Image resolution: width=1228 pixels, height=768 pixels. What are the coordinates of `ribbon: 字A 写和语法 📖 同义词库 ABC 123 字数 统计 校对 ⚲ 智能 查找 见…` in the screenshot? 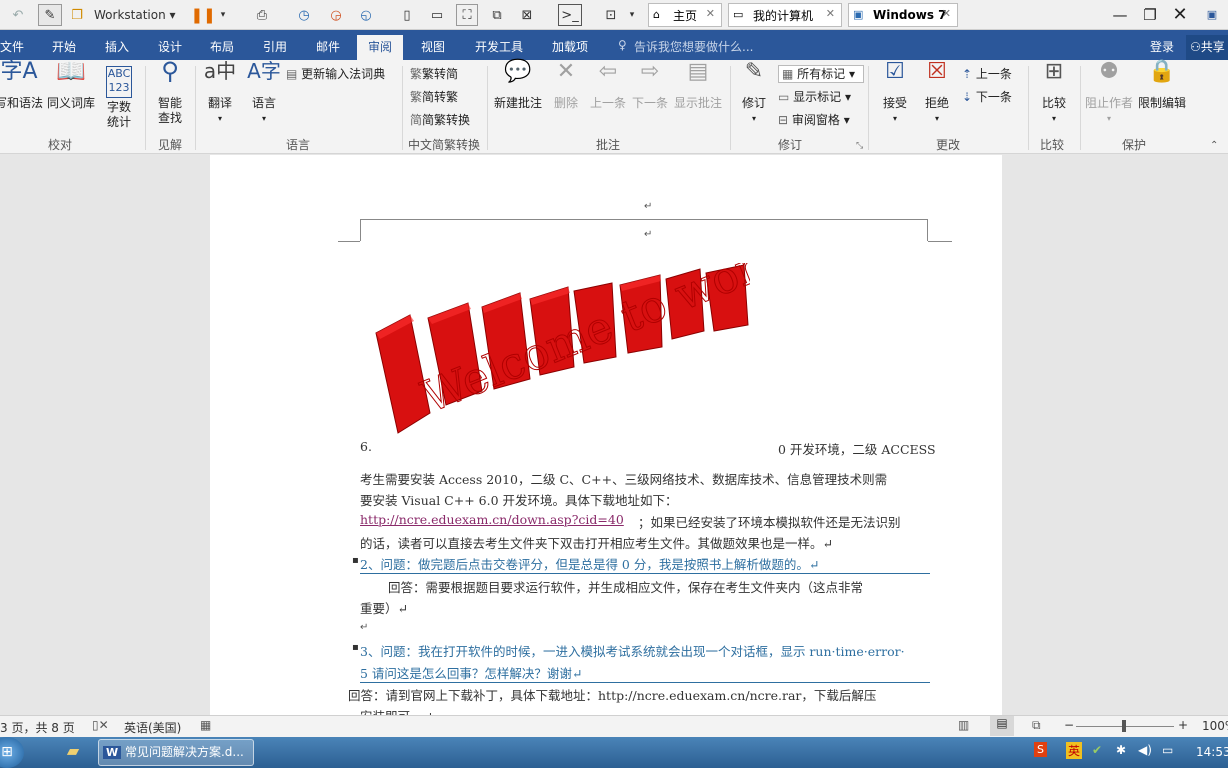 It's located at (614, 106).